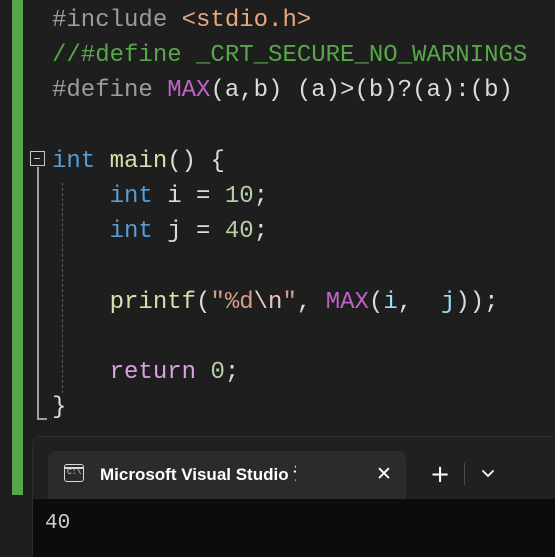 The width and height of the screenshot is (555, 557). Describe the element at coordinates (464, 474) in the screenshot. I see `tab-divider` at that location.